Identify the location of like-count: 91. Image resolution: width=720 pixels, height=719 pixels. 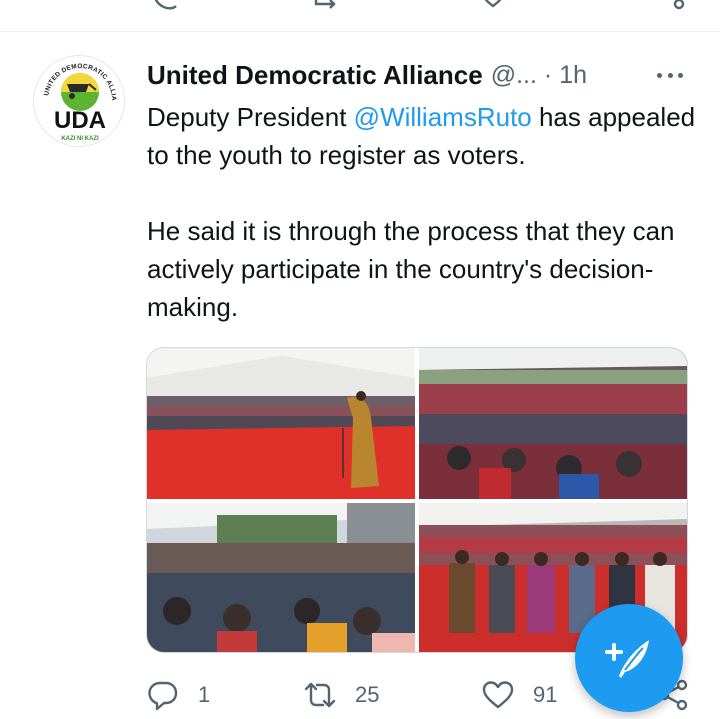
(545, 694).